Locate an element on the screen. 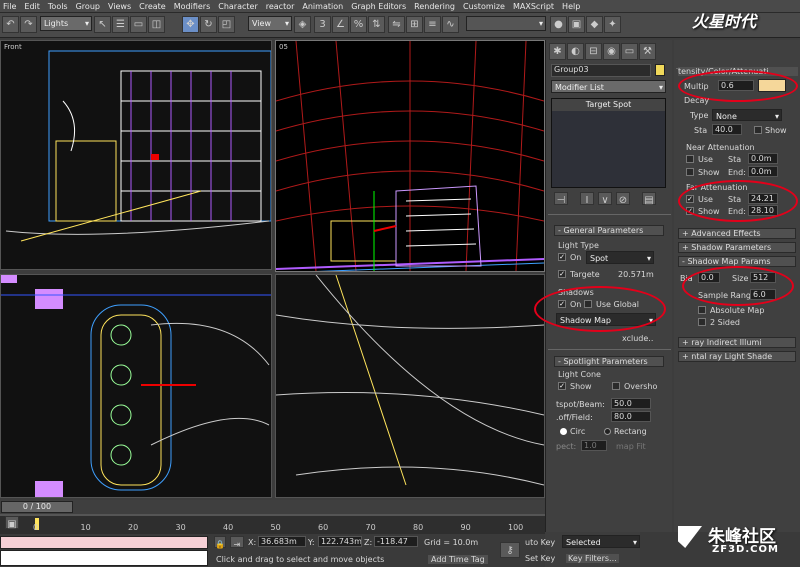  window-crossing-icon: ◫ is located at coordinates (156, 24).